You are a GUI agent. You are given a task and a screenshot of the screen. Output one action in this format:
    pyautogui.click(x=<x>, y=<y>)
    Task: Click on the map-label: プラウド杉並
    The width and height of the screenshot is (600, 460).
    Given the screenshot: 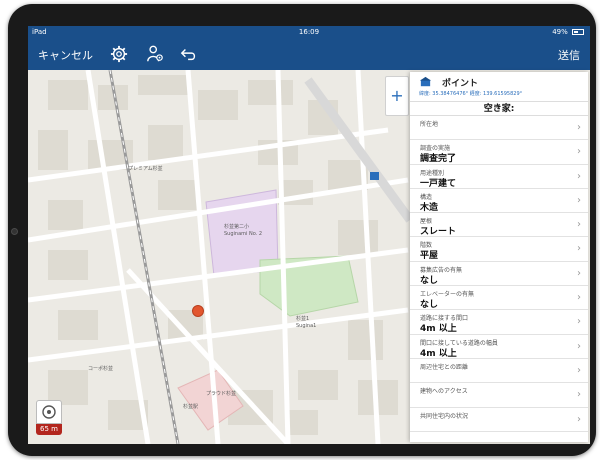 What is the action you would take?
    pyautogui.click(x=221, y=393)
    